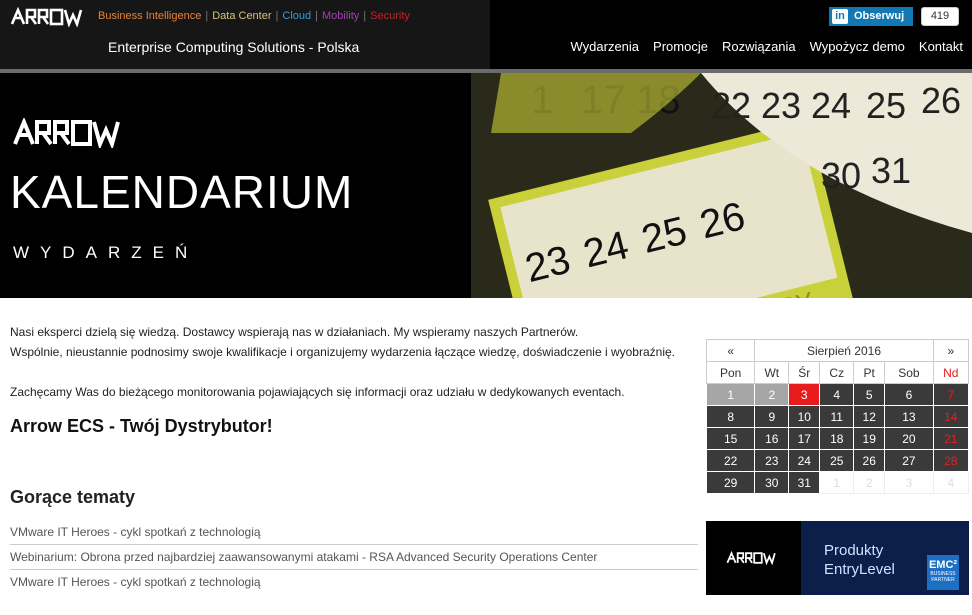 This screenshot has height=615, width=972. What do you see at coordinates (390, 16) in the screenshot?
I see `division-security: Security` at bounding box center [390, 16].